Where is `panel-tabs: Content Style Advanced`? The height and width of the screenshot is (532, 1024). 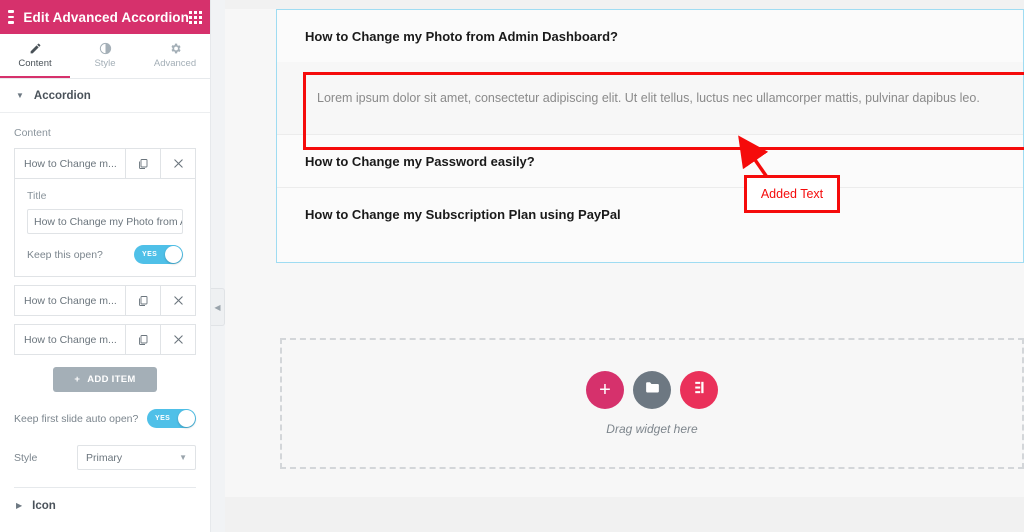 panel-tabs: Content Style Advanced is located at coordinates (105, 56).